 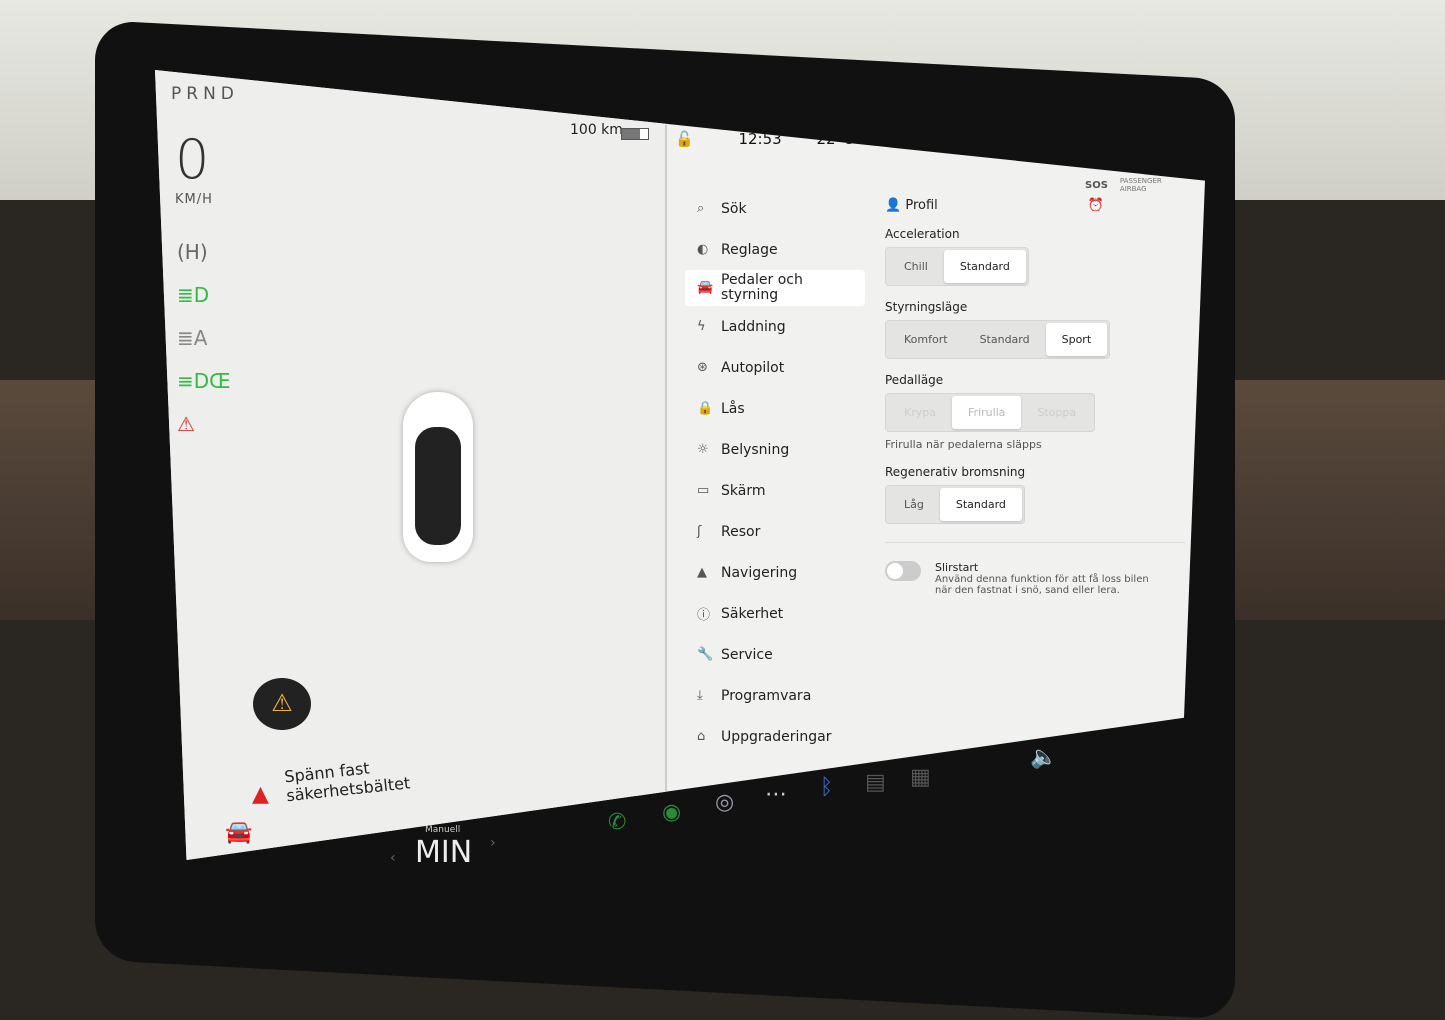 What do you see at coordinates (702, 572) in the screenshot?
I see `navigation-icon: ▲` at bounding box center [702, 572].